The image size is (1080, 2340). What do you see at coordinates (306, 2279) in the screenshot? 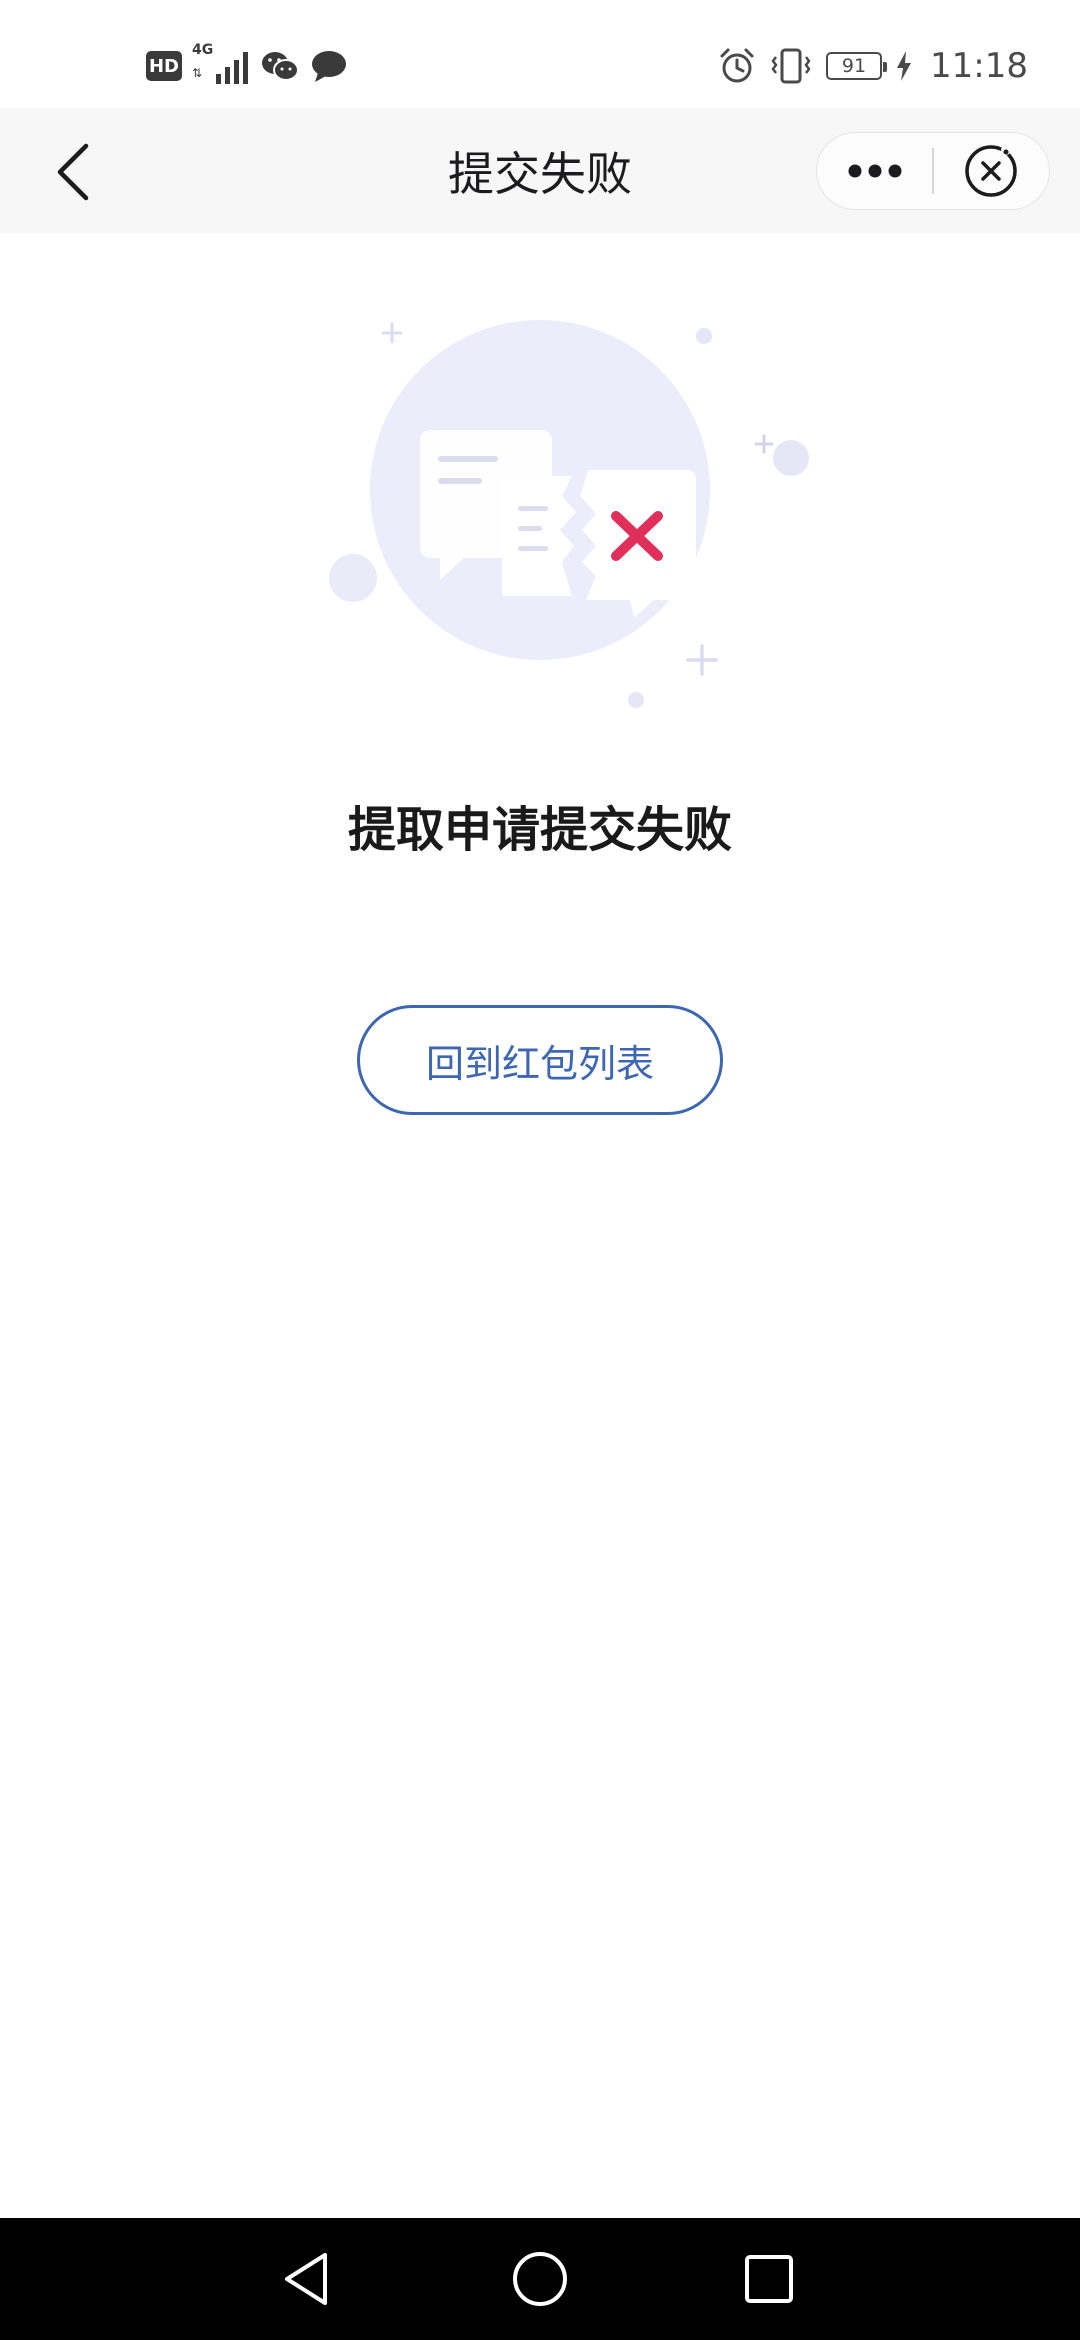
I see `back-triangle-icon` at bounding box center [306, 2279].